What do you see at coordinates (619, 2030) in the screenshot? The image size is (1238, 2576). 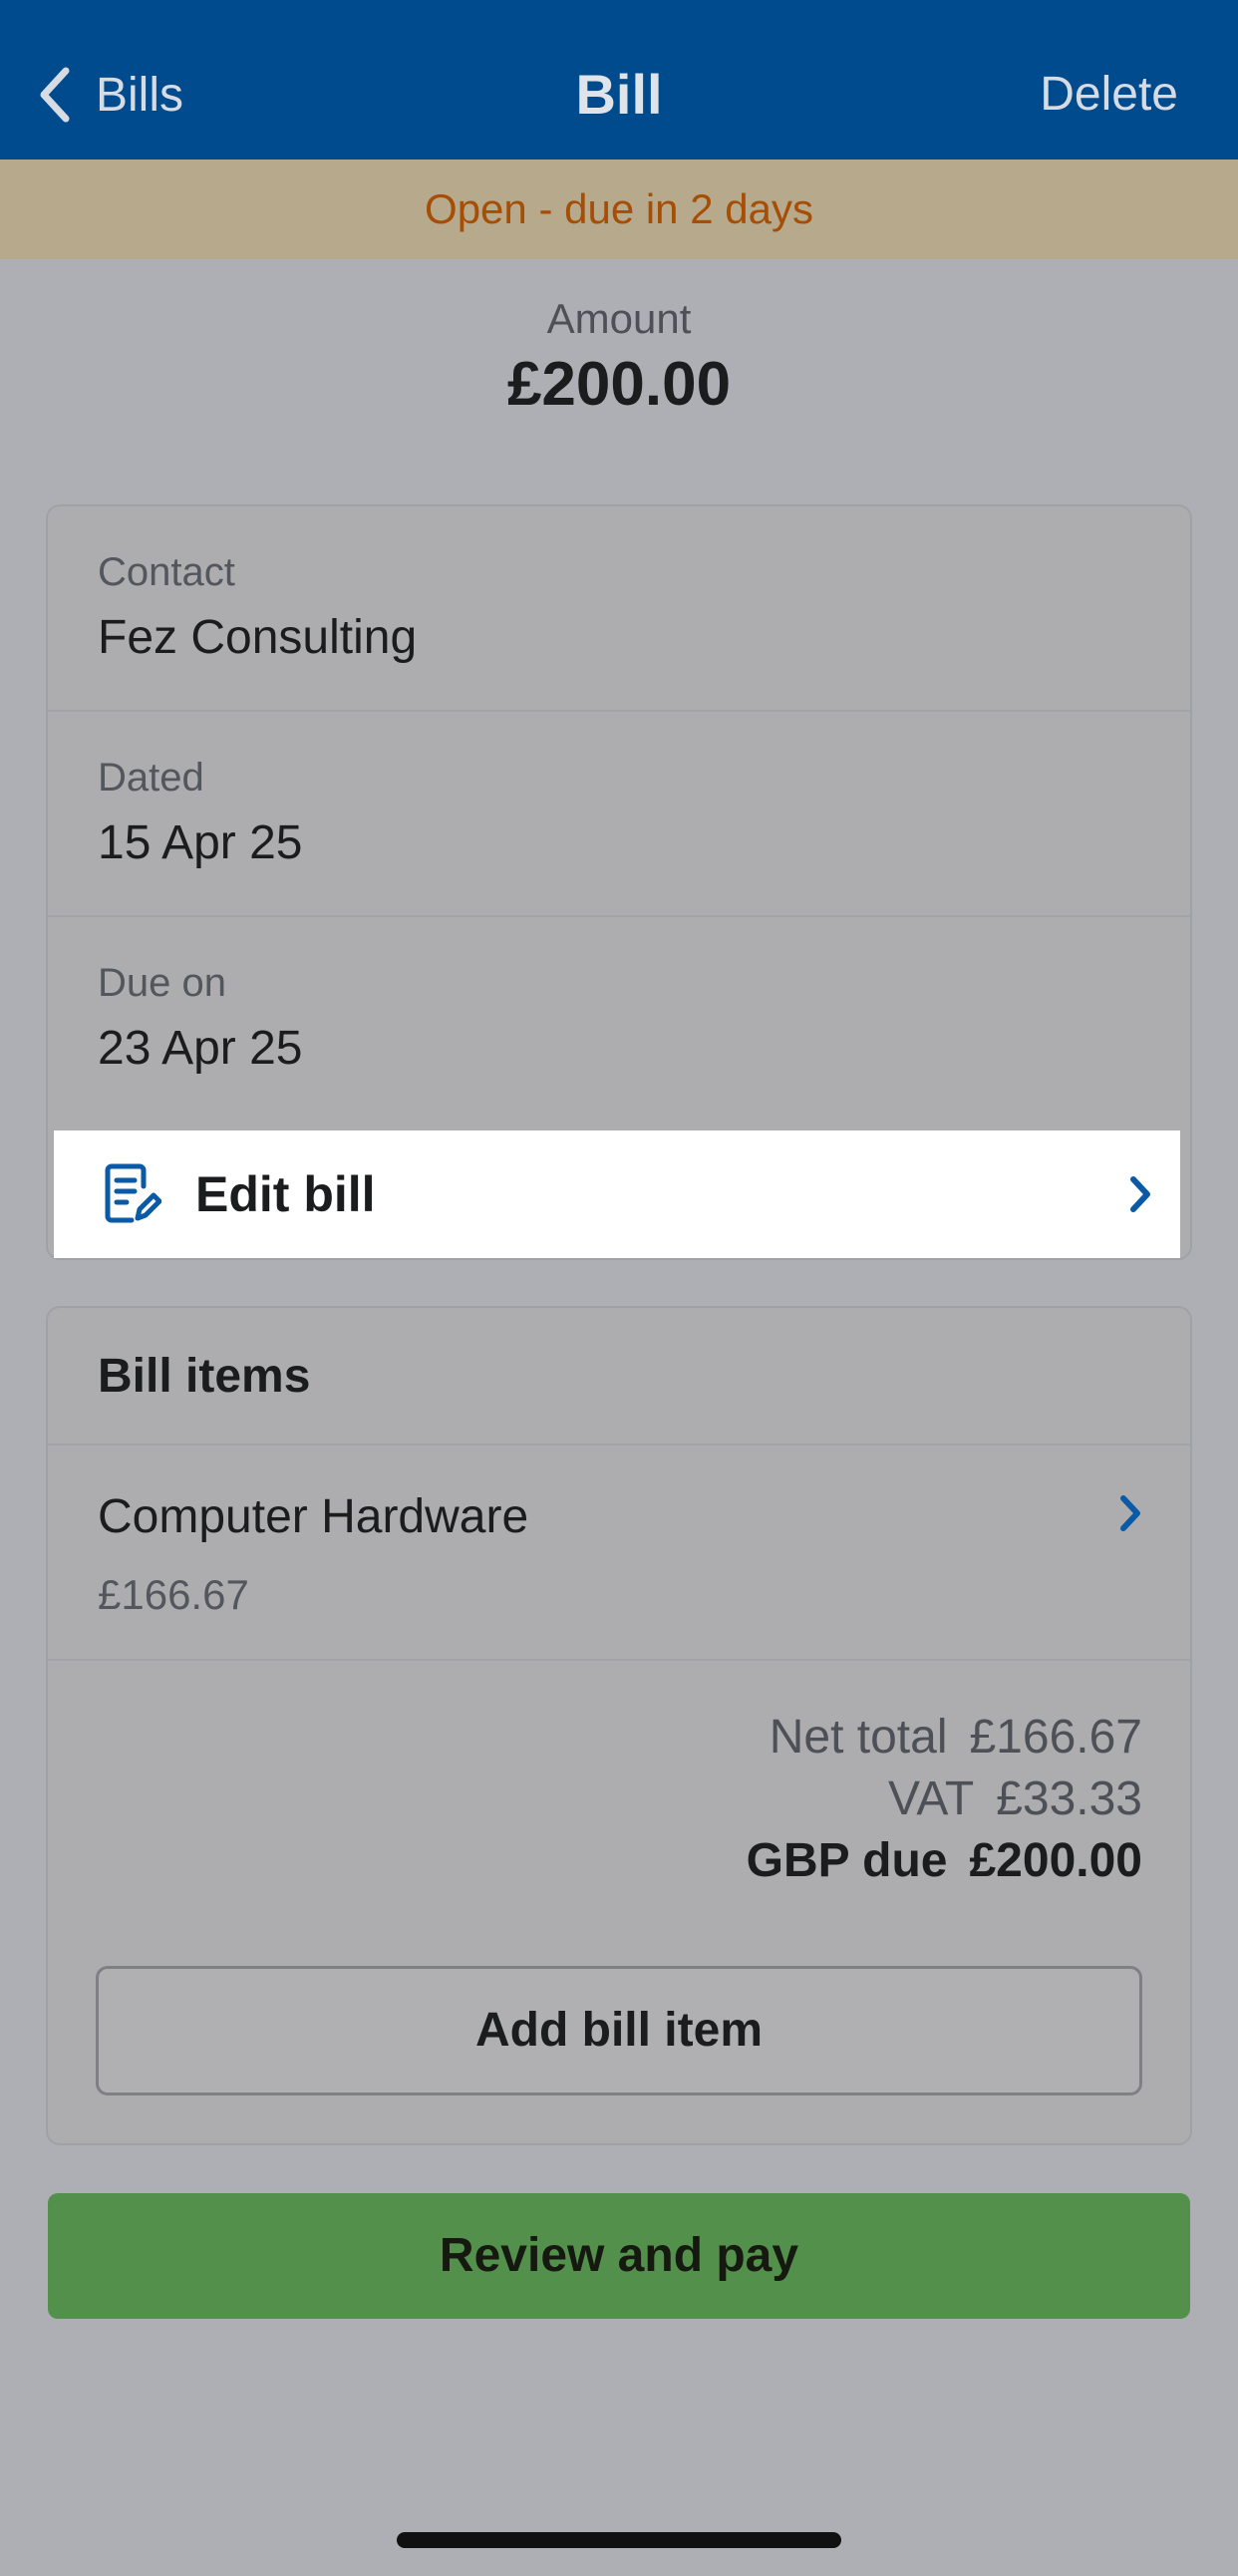 I see `add-bill-item-button: Add bill item` at bounding box center [619, 2030].